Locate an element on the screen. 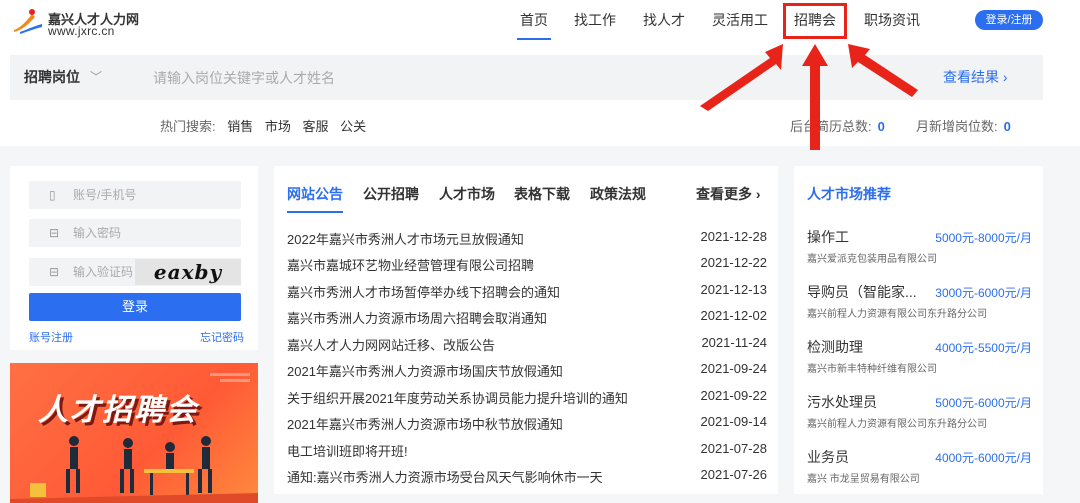 This screenshot has width=1080, height=503. job-fair-banner: 人才招聘会 is located at coordinates (134, 433).